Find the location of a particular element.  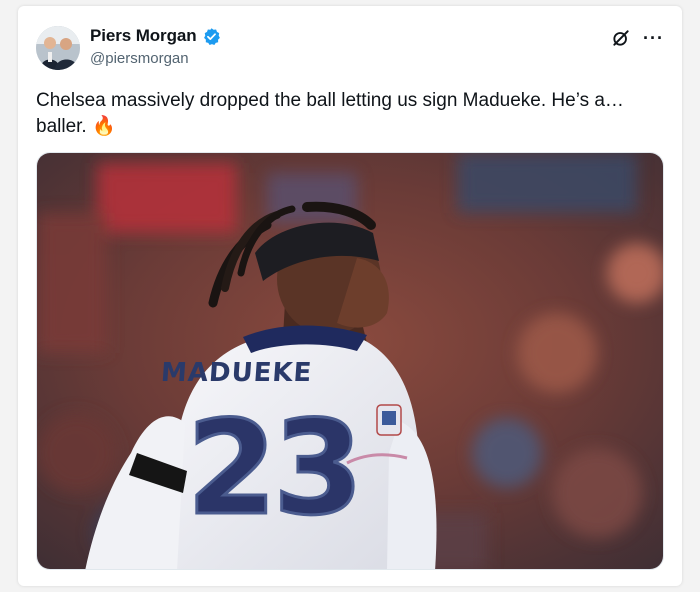

grok-icon is located at coordinates (621, 38).